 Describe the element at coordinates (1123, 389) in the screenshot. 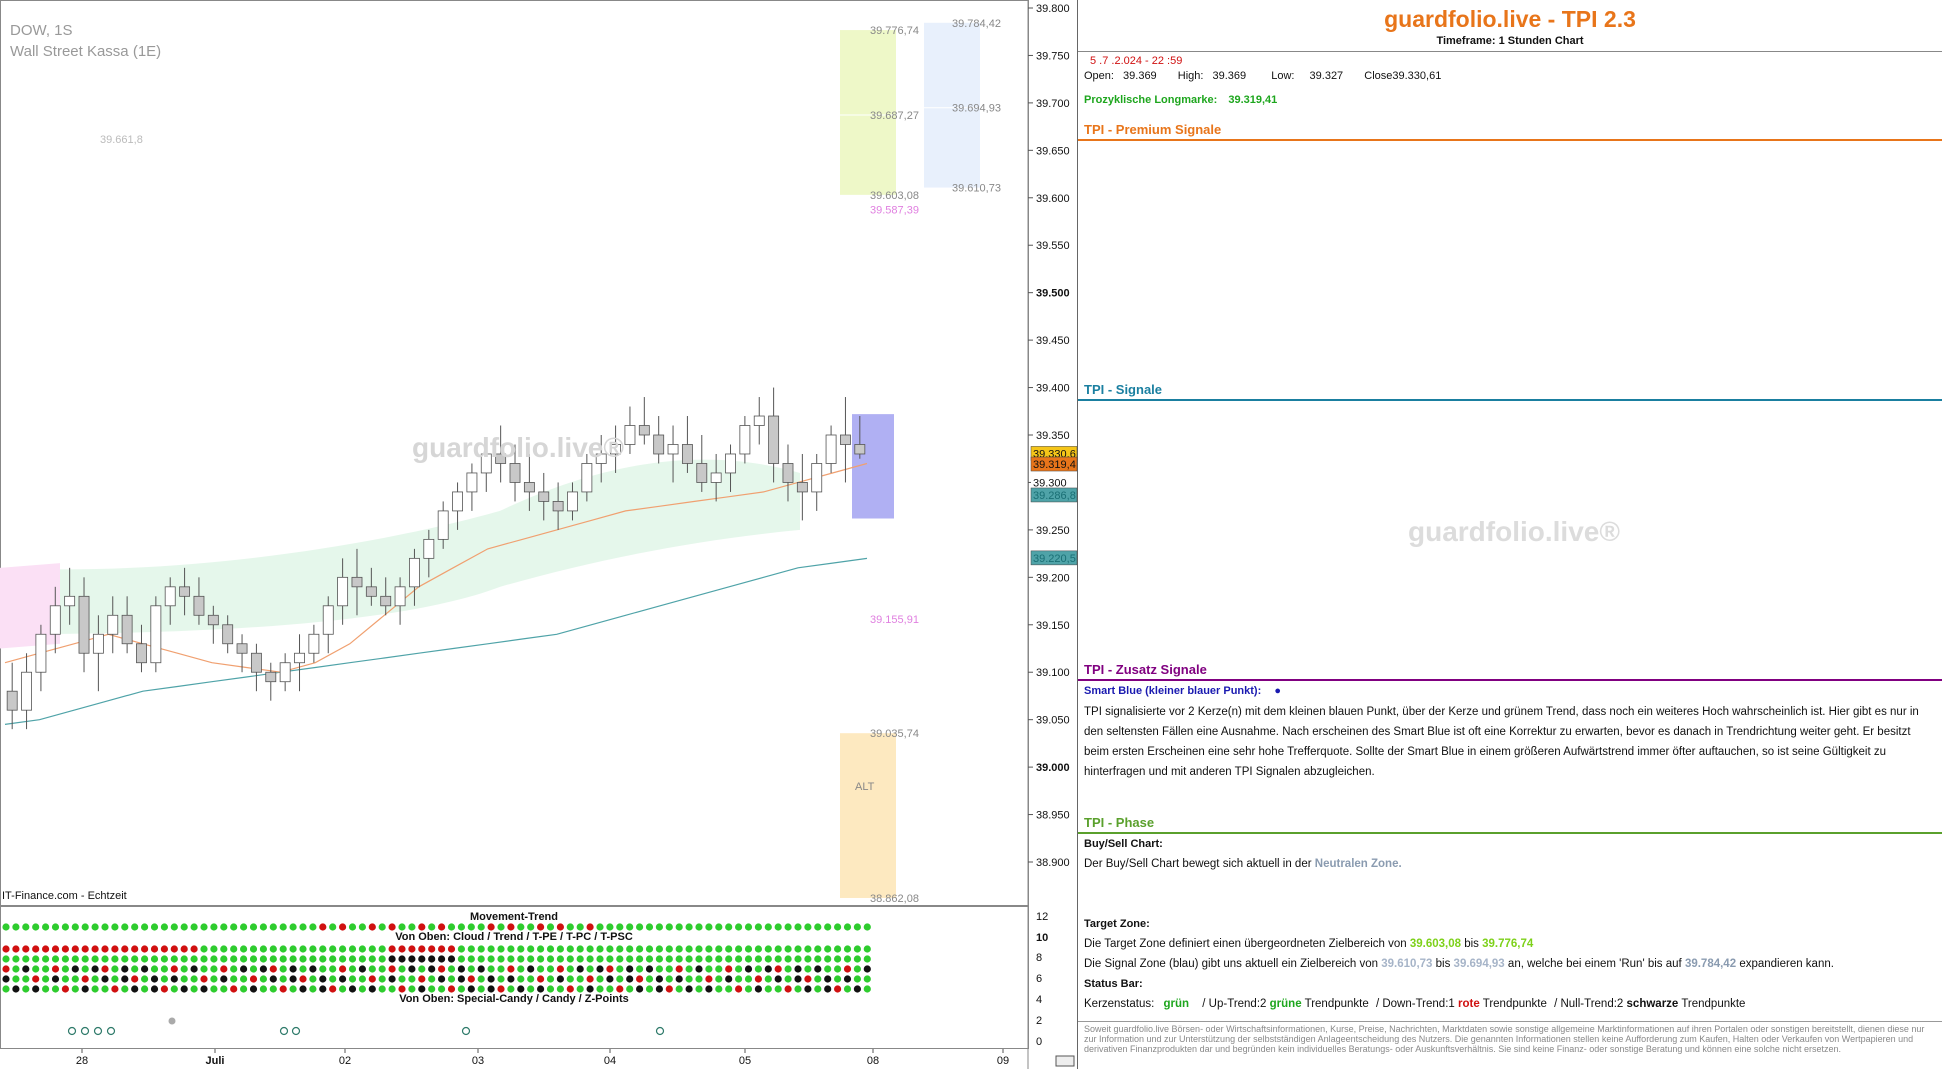

I see `signals-heading: TPI - Signale` at that location.